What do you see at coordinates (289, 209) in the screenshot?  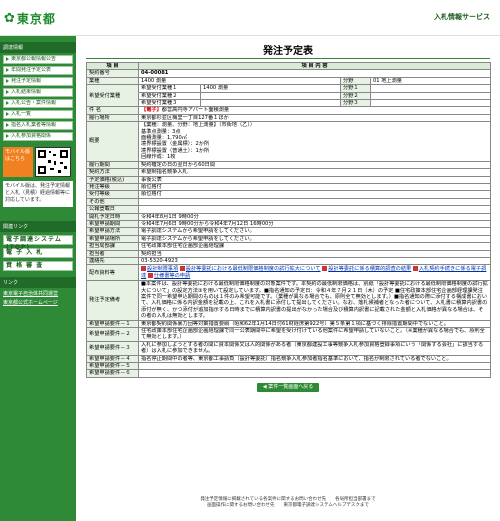 I see `table-row: 公報登載日` at bounding box center [289, 209].